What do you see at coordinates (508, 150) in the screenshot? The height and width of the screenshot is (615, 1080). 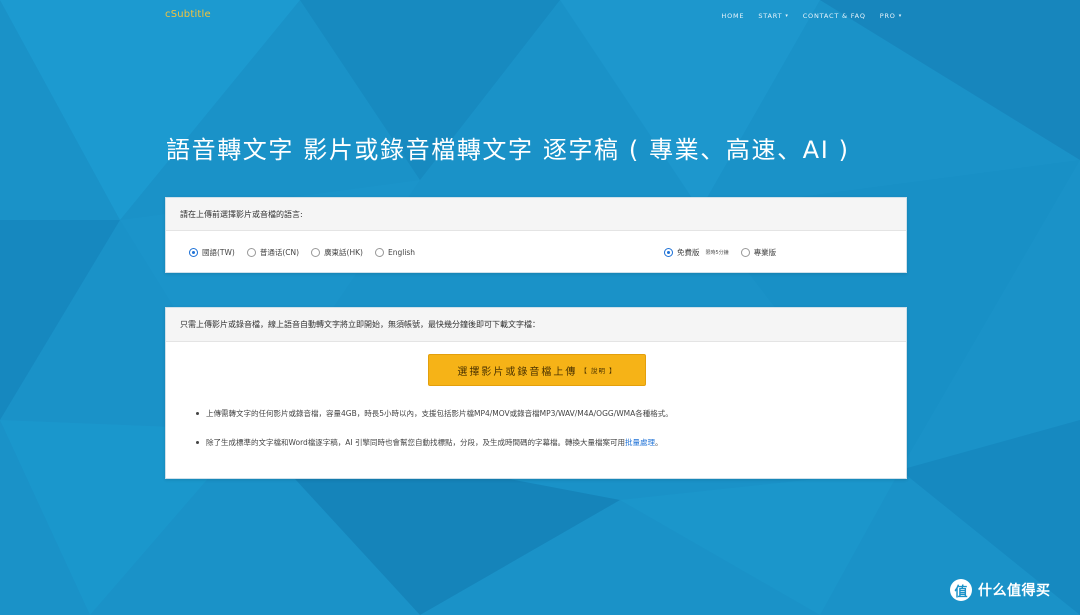 I see `page-title: 語音轉文字 影片或錄音檔轉文字 逐字稿 ( 專業、高速、AI )` at bounding box center [508, 150].